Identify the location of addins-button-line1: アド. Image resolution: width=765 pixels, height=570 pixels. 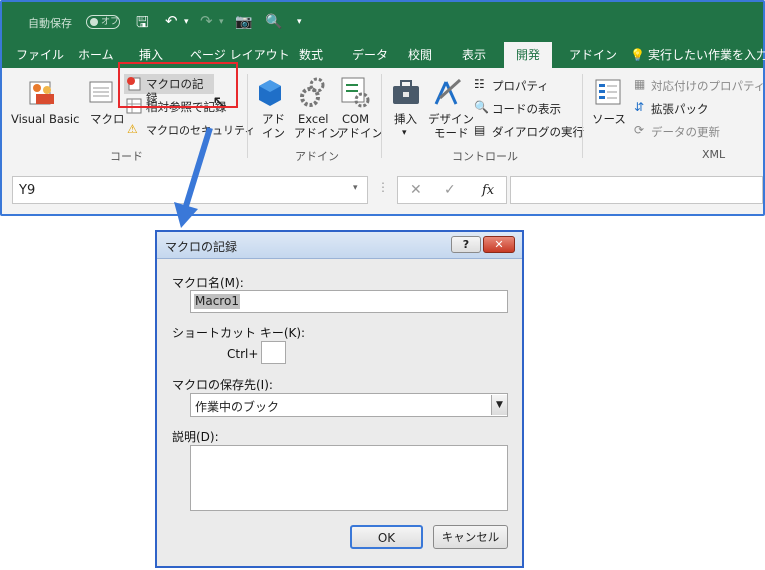
(273, 119).